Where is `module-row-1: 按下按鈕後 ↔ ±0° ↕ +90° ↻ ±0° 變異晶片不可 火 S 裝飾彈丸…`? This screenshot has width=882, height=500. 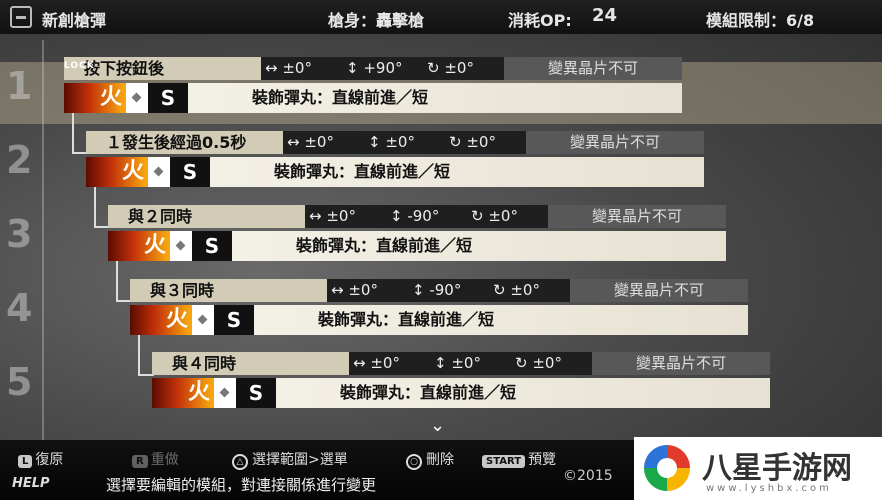
module-row-1: 按下按鈕後 ↔ ±0° ↕ +90° ↻ ±0° 變異晶片不可 火 S 裝飾彈丸… is located at coordinates (373, 85).